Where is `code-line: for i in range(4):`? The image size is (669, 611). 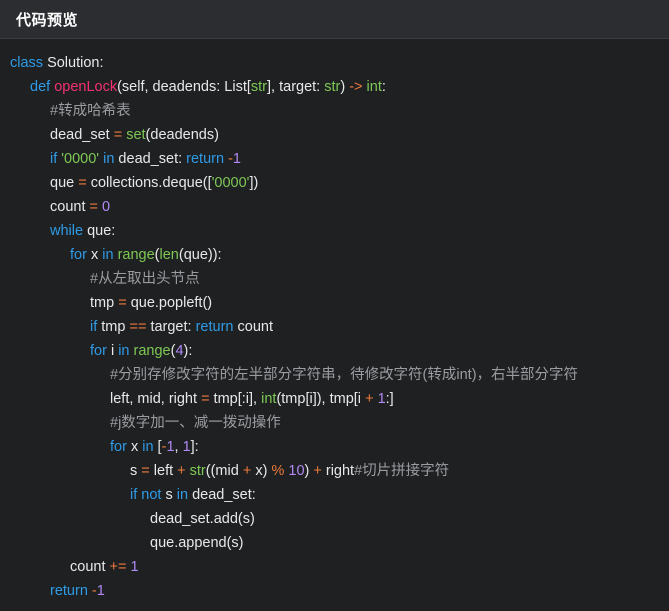 code-line: for i in range(4): is located at coordinates (334, 351).